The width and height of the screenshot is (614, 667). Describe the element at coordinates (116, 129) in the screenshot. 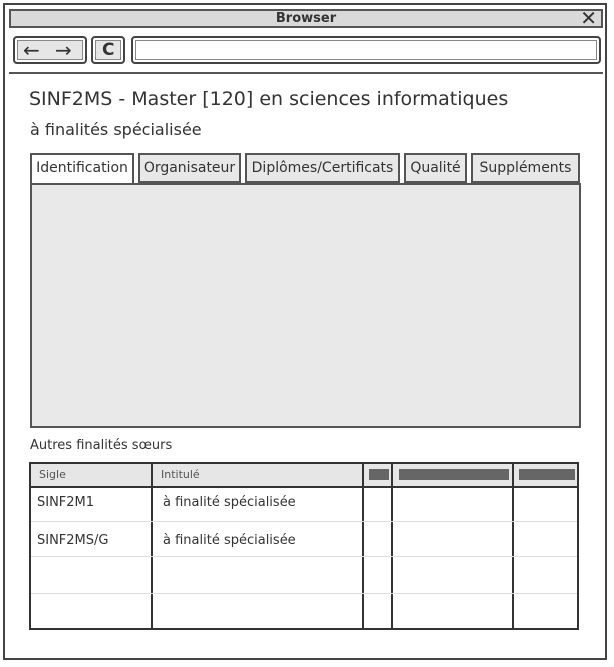

I see `page-subtitle: à finalités spécialisée` at that location.